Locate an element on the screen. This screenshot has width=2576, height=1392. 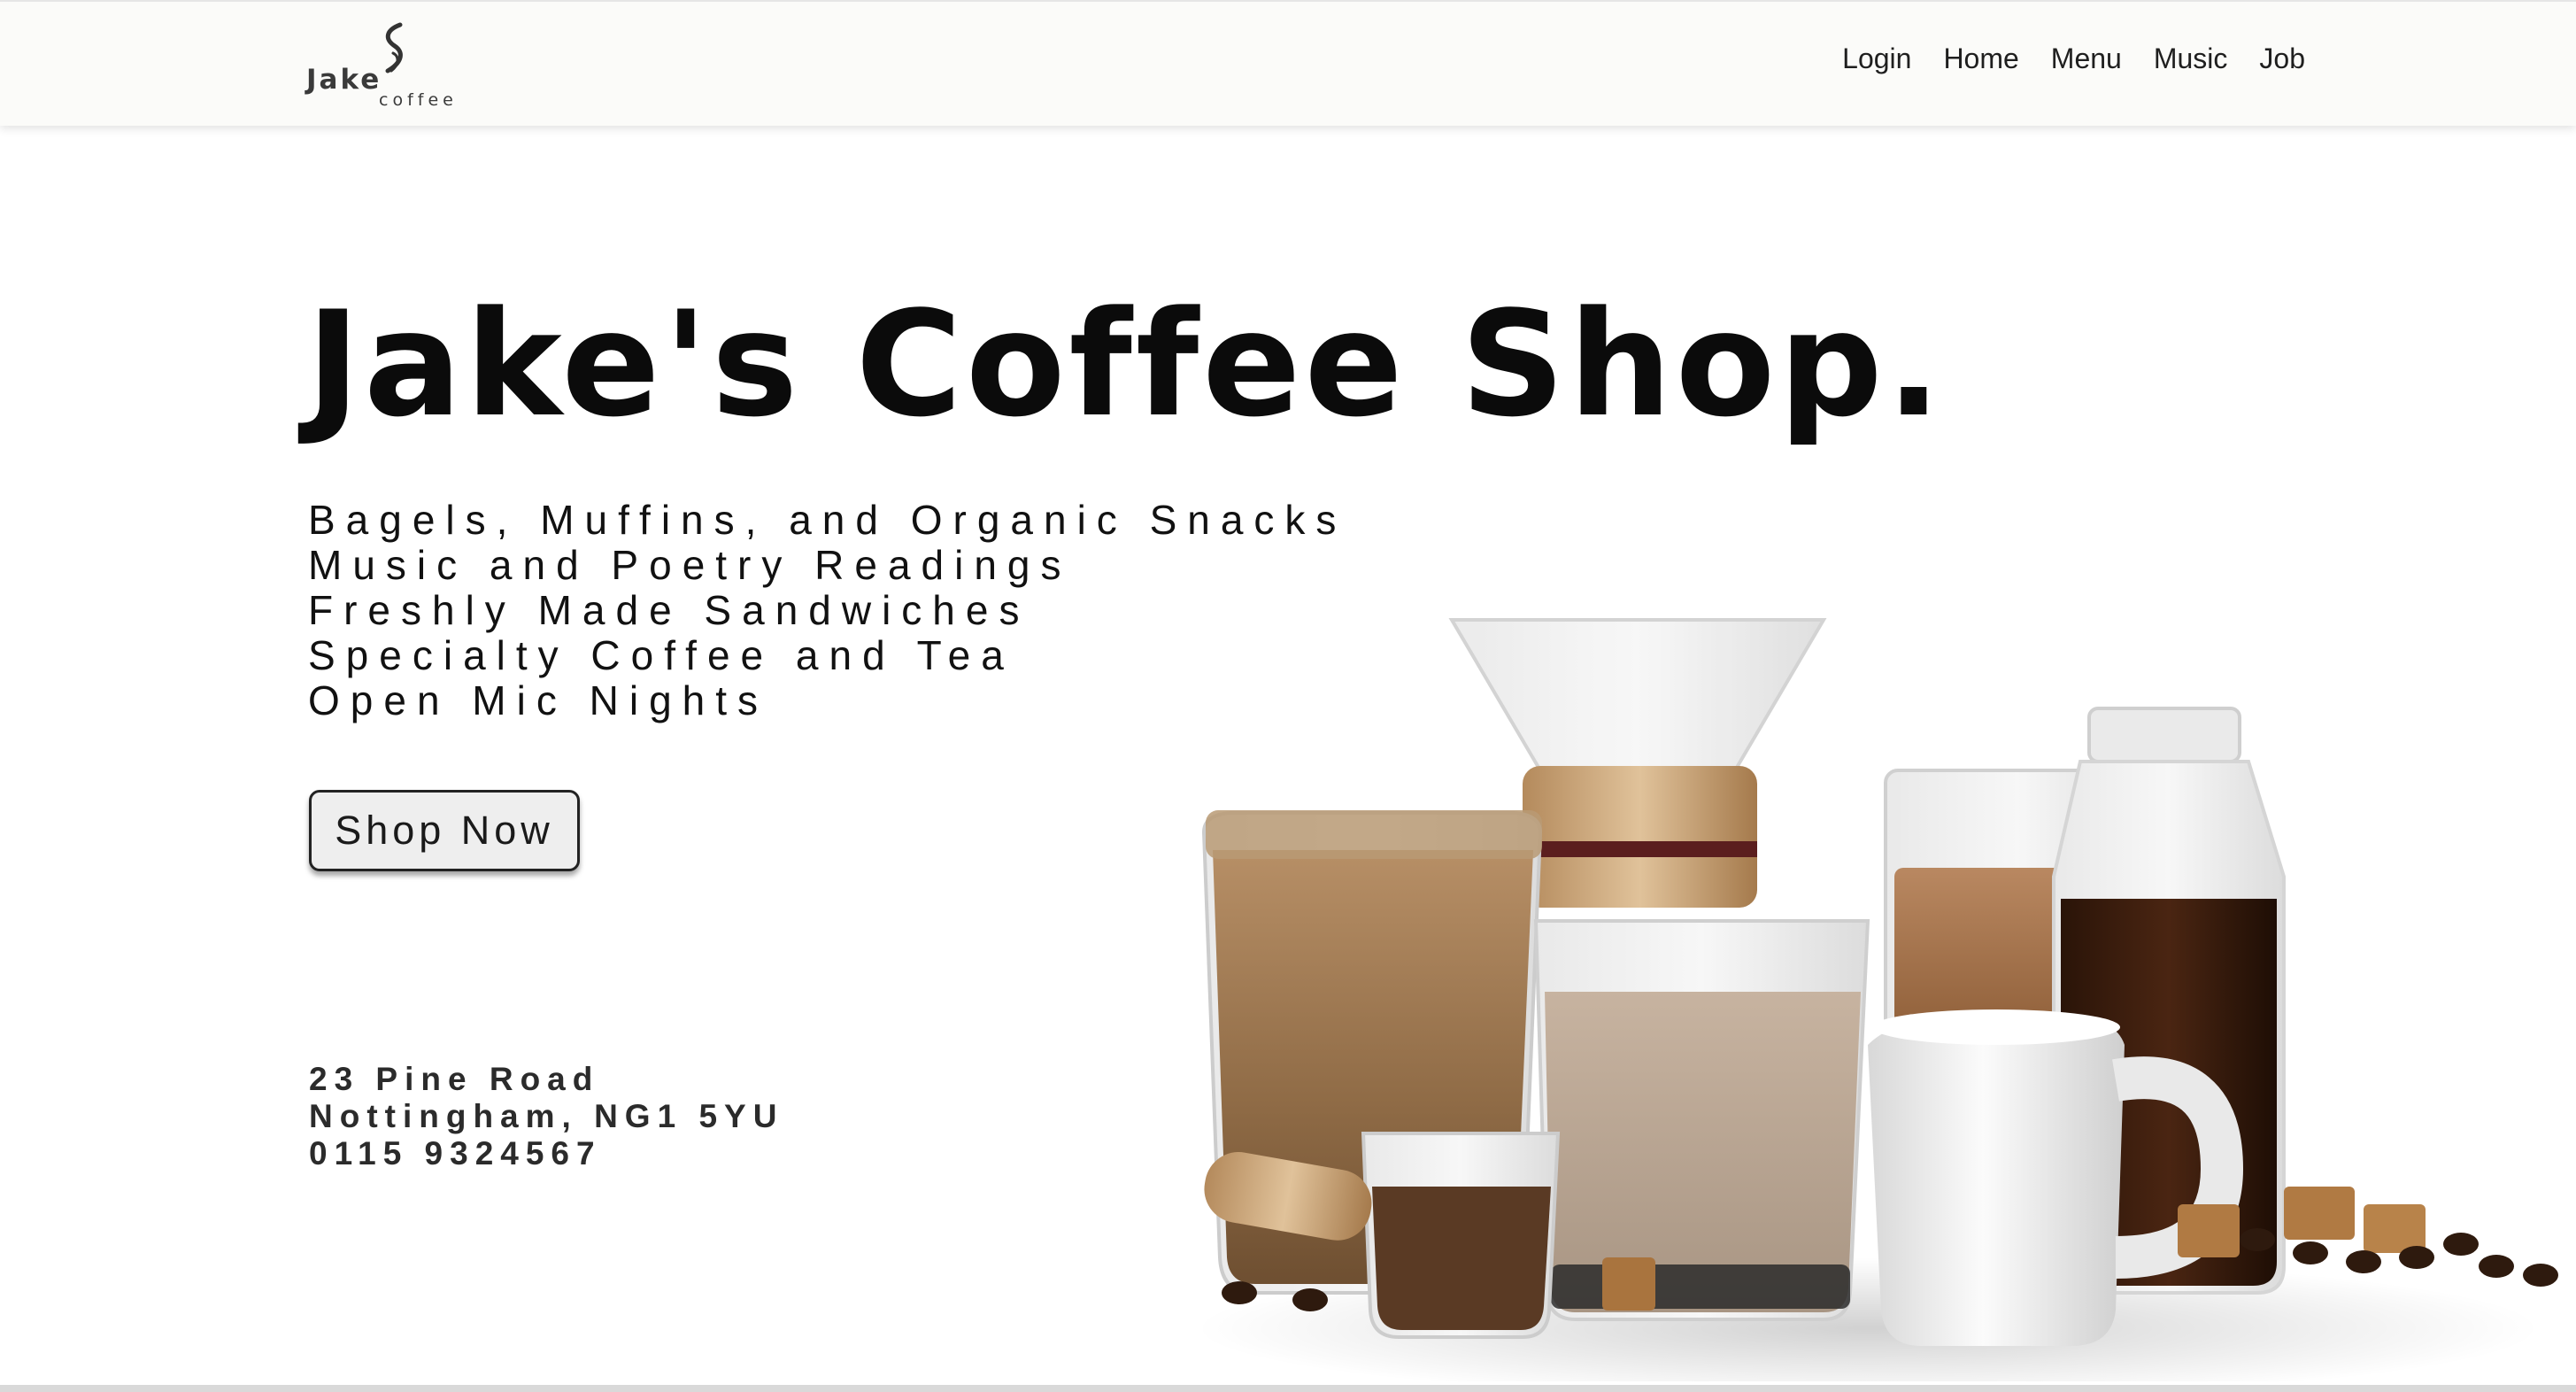
bottom-edge is located at coordinates (1288, 1388).